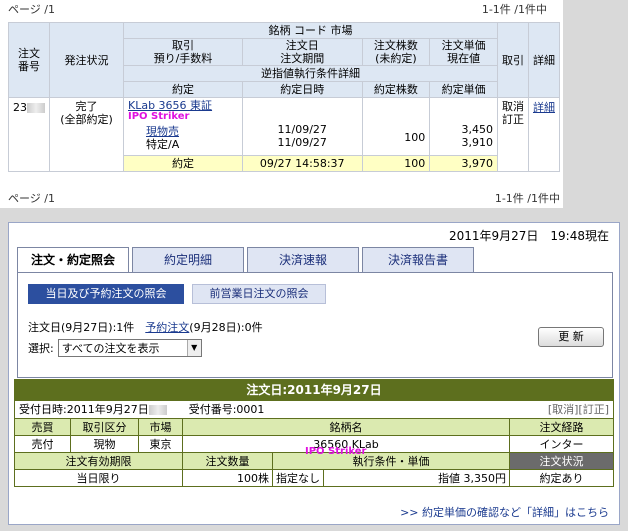  Describe the element at coordinates (396, 163) in the screenshot. I see `yakujo-kabusu: 100` at that location.